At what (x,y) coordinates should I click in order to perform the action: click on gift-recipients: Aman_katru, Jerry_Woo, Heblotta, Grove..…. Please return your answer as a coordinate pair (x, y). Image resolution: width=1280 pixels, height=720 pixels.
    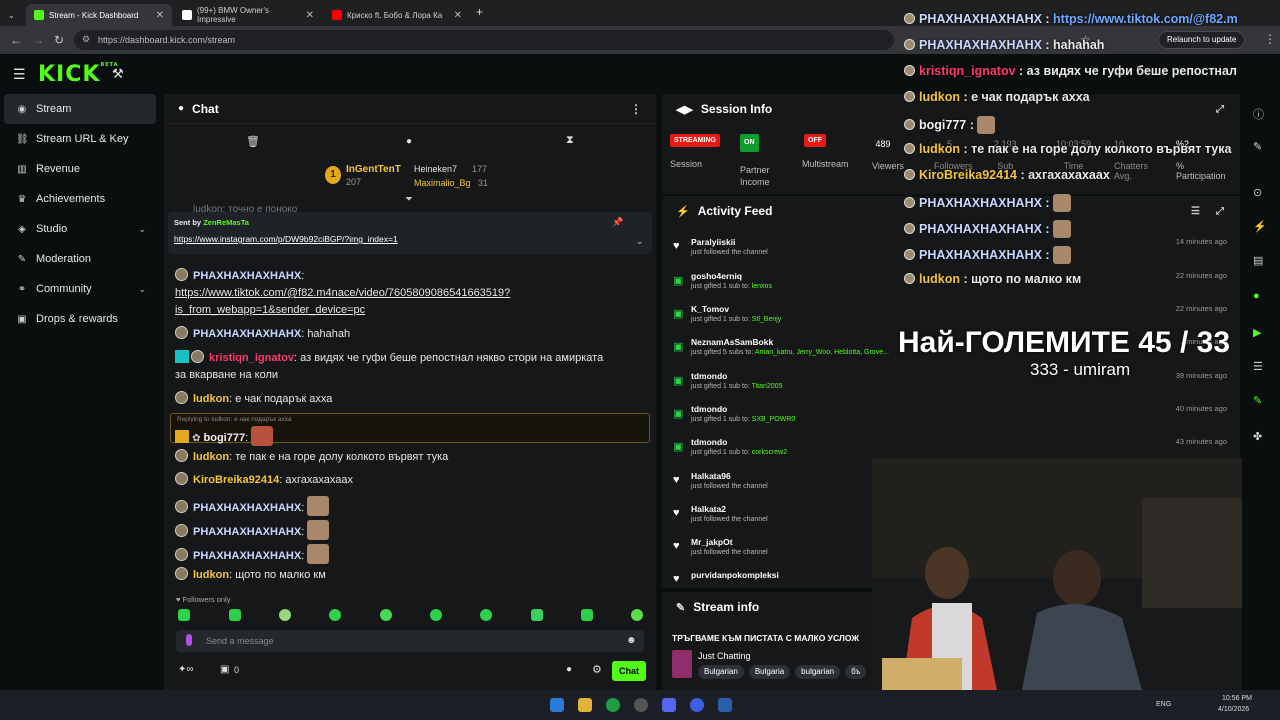
    Looking at the image, I should click on (822, 352).